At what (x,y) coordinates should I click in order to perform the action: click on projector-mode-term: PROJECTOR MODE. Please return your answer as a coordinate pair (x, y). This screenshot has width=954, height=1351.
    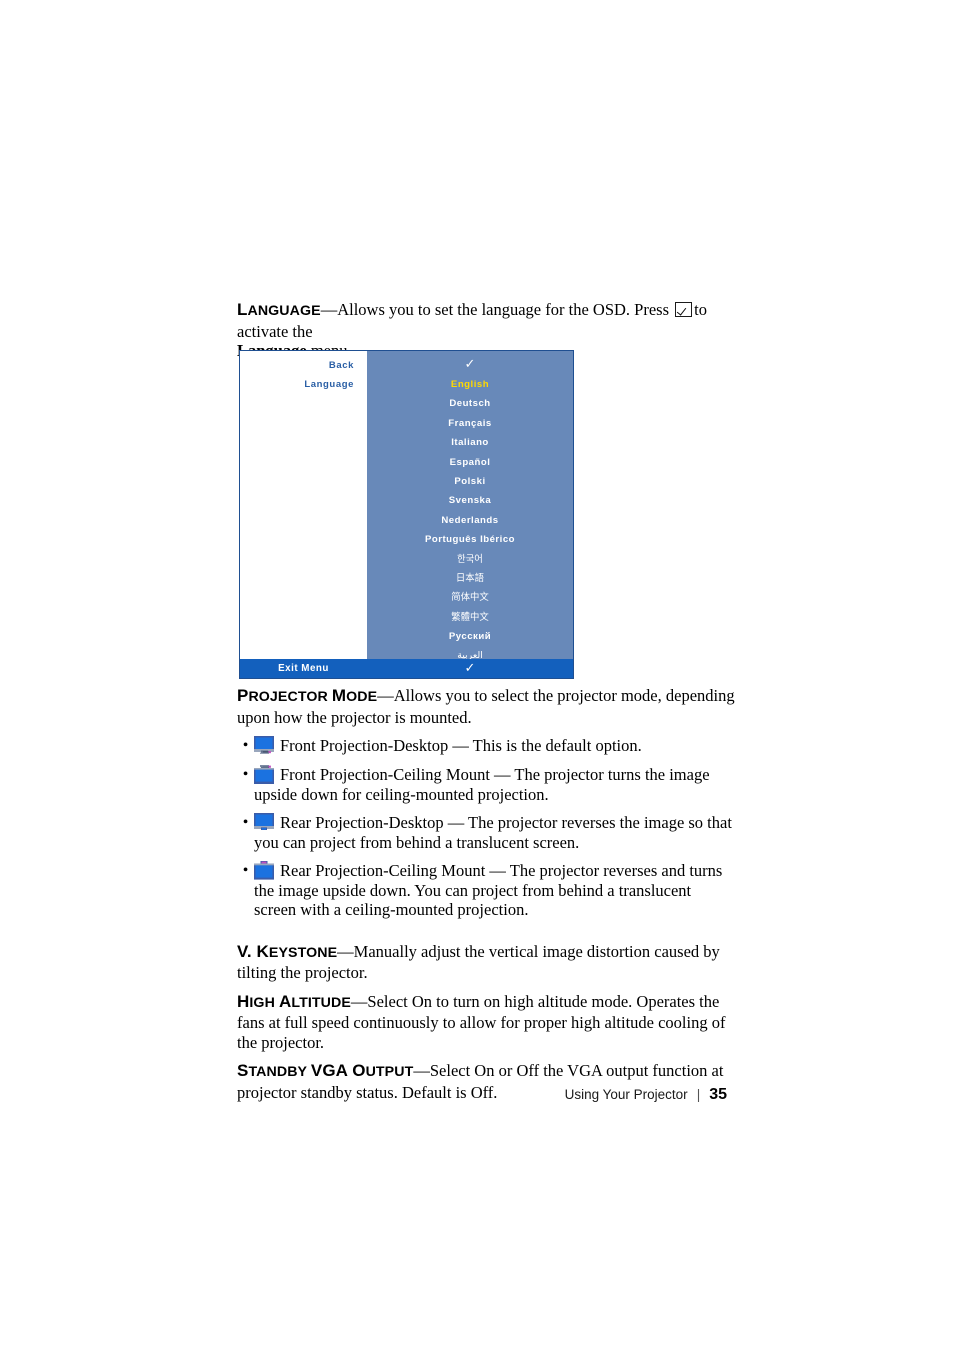
    Looking at the image, I should click on (307, 695).